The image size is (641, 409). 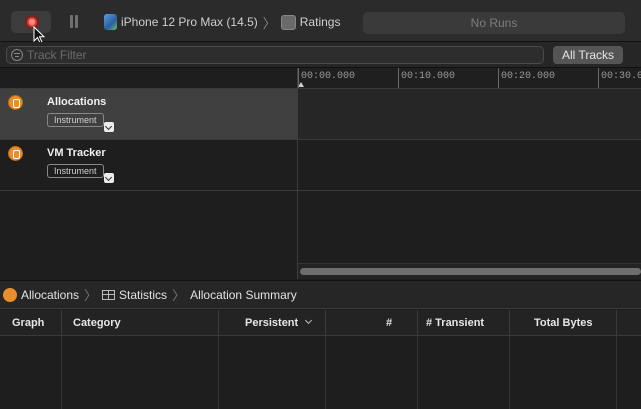 What do you see at coordinates (15, 153) in the screenshot?
I see `vm-tracker-instrument-icon` at bounding box center [15, 153].